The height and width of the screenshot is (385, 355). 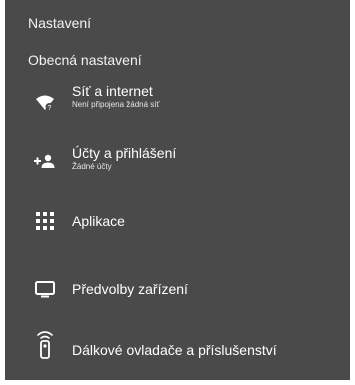 I want to click on menu-item-label: Aplikace, so click(x=98, y=221).